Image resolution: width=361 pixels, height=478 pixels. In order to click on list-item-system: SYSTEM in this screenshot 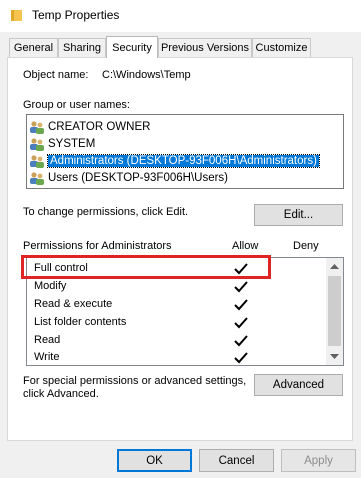, I will do `click(62, 143)`.